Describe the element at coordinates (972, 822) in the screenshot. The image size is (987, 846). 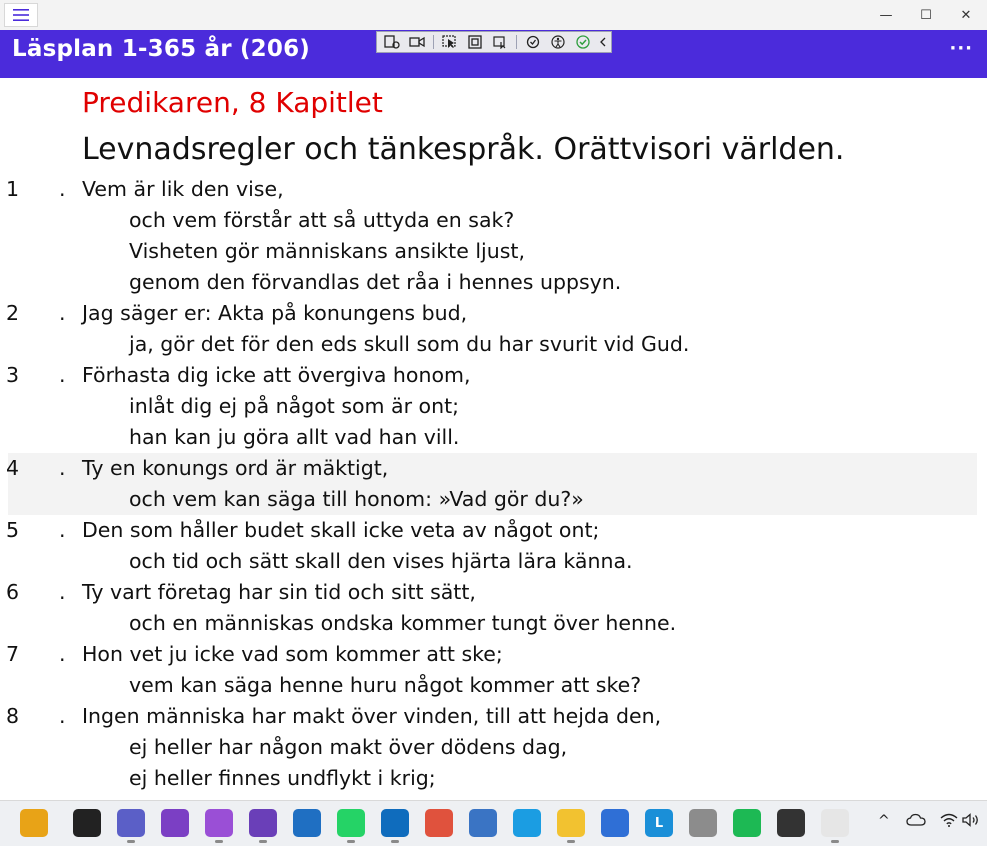
I see `volume-icon` at that location.